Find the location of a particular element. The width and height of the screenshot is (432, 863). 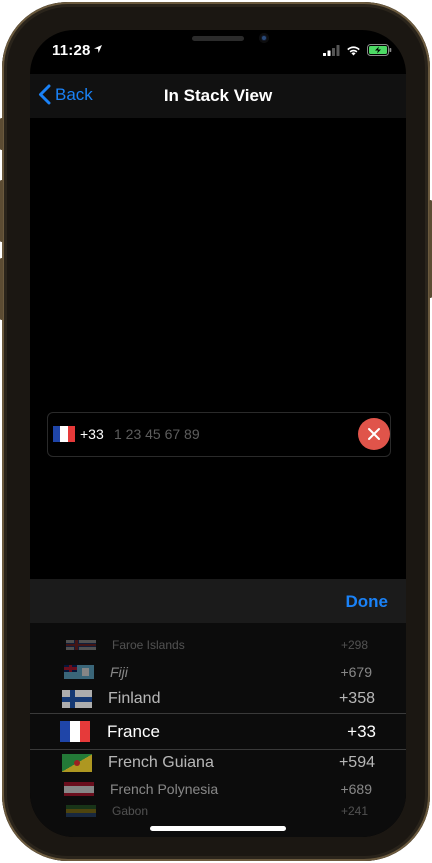

notch is located at coordinates (218, 44).